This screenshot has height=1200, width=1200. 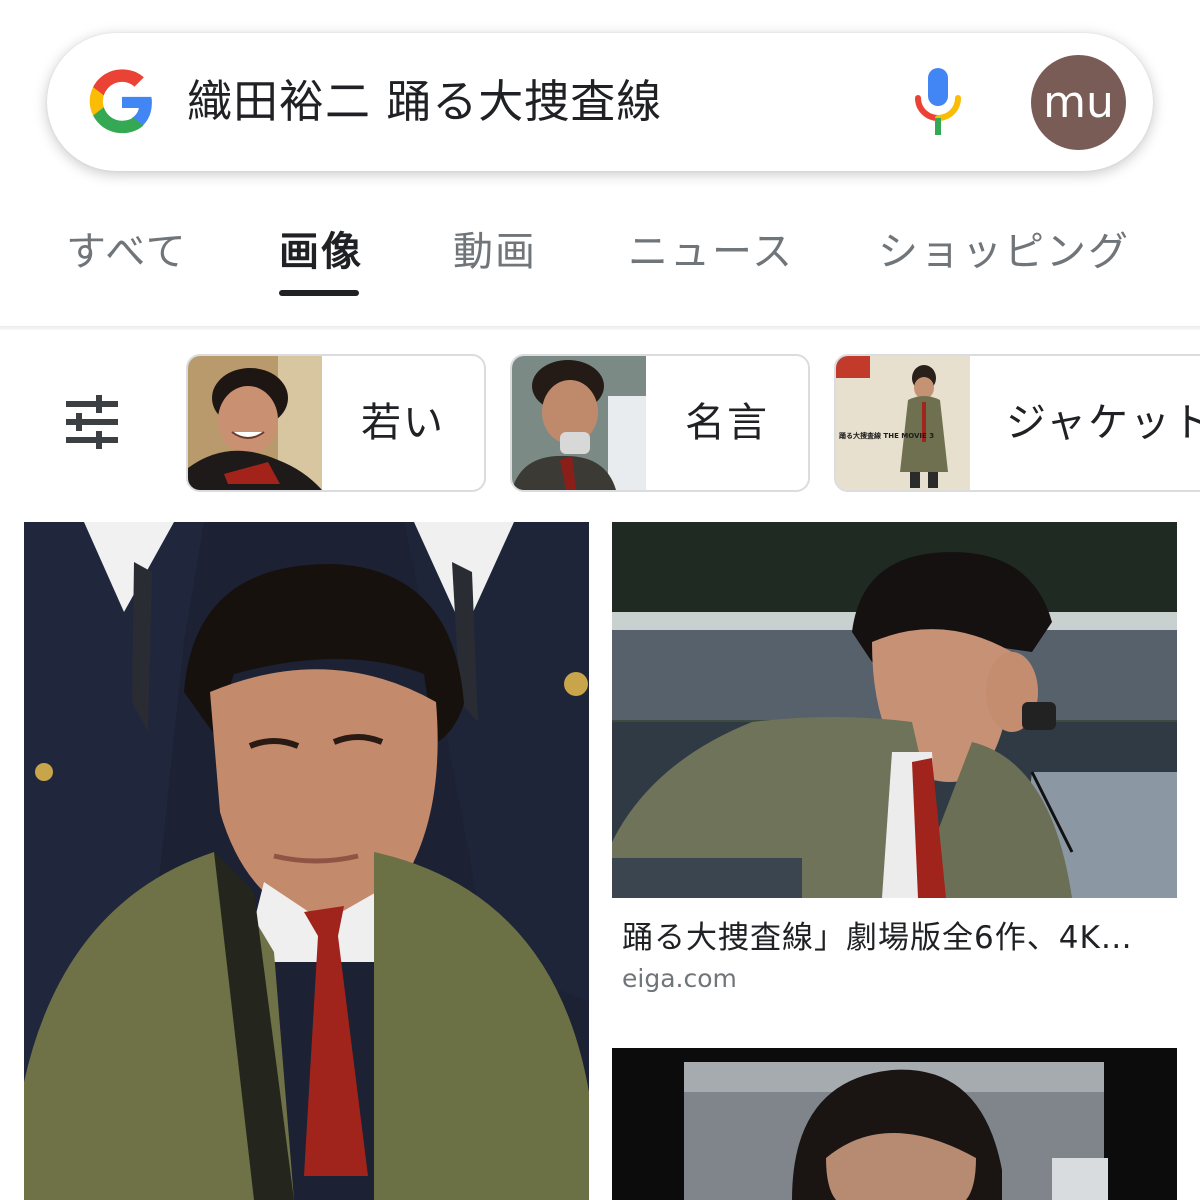 I want to click on chip-label-jacket: ジャケット, so click(x=1103, y=423).